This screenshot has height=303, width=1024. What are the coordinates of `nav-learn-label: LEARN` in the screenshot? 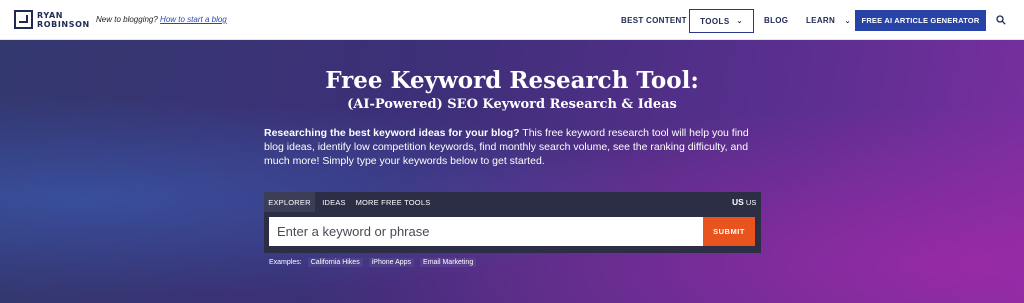 It's located at (821, 20).